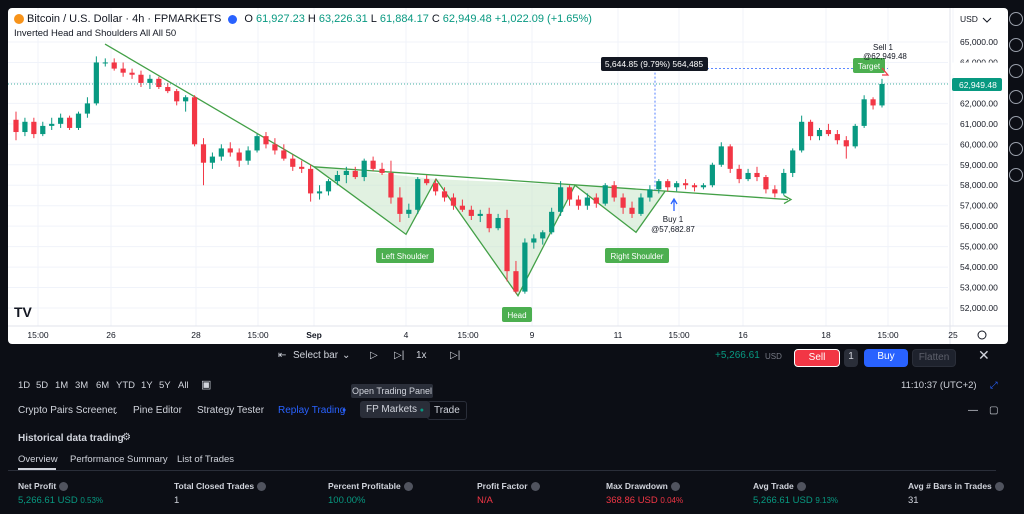  What do you see at coordinates (435, 19) in the screenshot?
I see `ohlc-c-label: C` at bounding box center [435, 19].